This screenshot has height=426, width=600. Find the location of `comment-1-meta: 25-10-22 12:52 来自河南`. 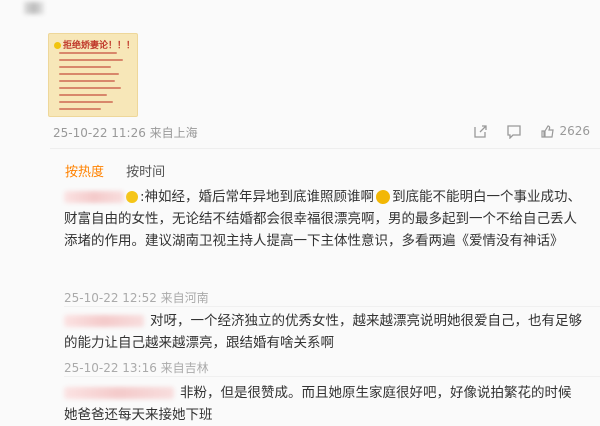

comment-1-meta: 25-10-22 12:52 来自河南 is located at coordinates (136, 298).